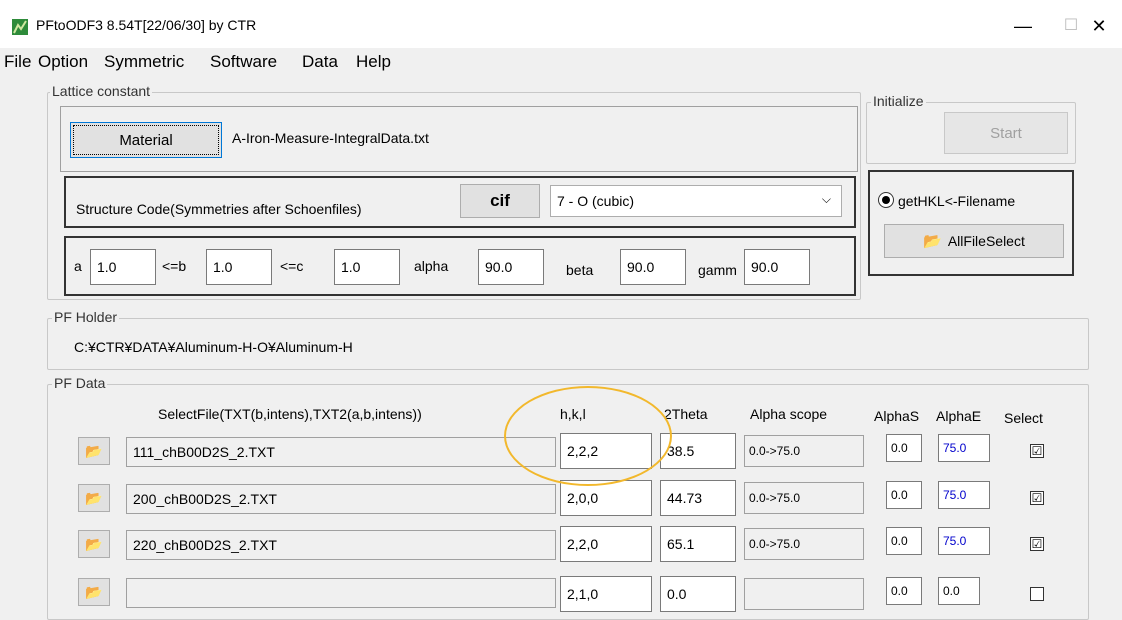  What do you see at coordinates (971, 223) in the screenshot?
I see `hkl-box` at bounding box center [971, 223].